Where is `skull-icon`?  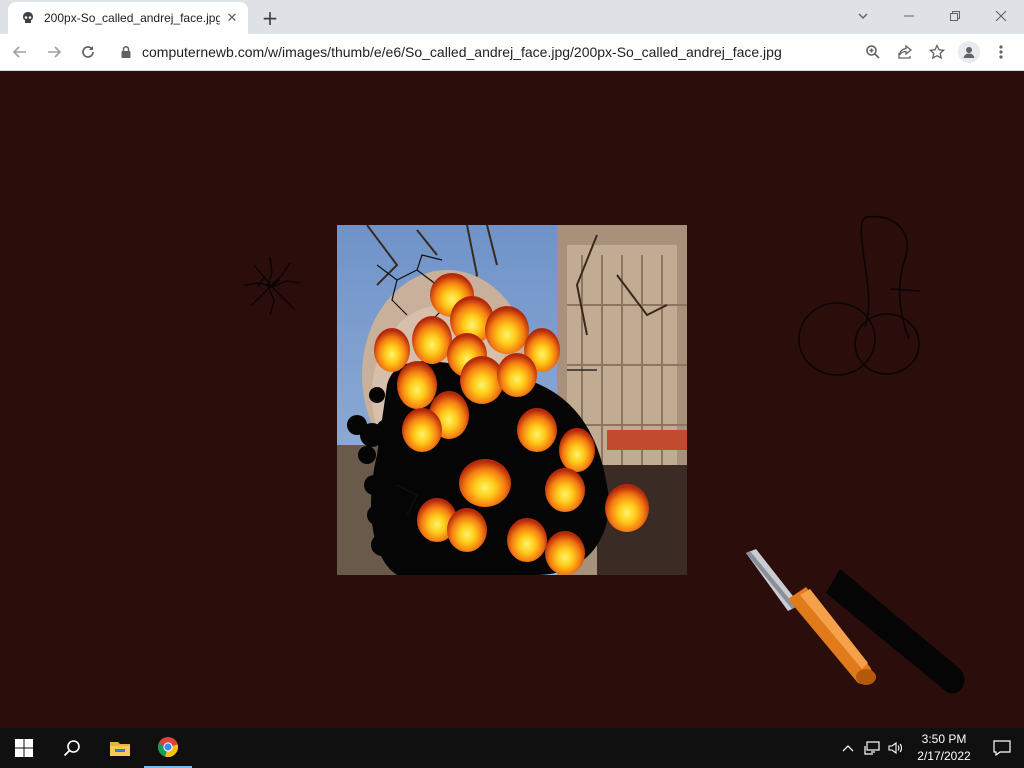 skull-icon is located at coordinates (28, 18).